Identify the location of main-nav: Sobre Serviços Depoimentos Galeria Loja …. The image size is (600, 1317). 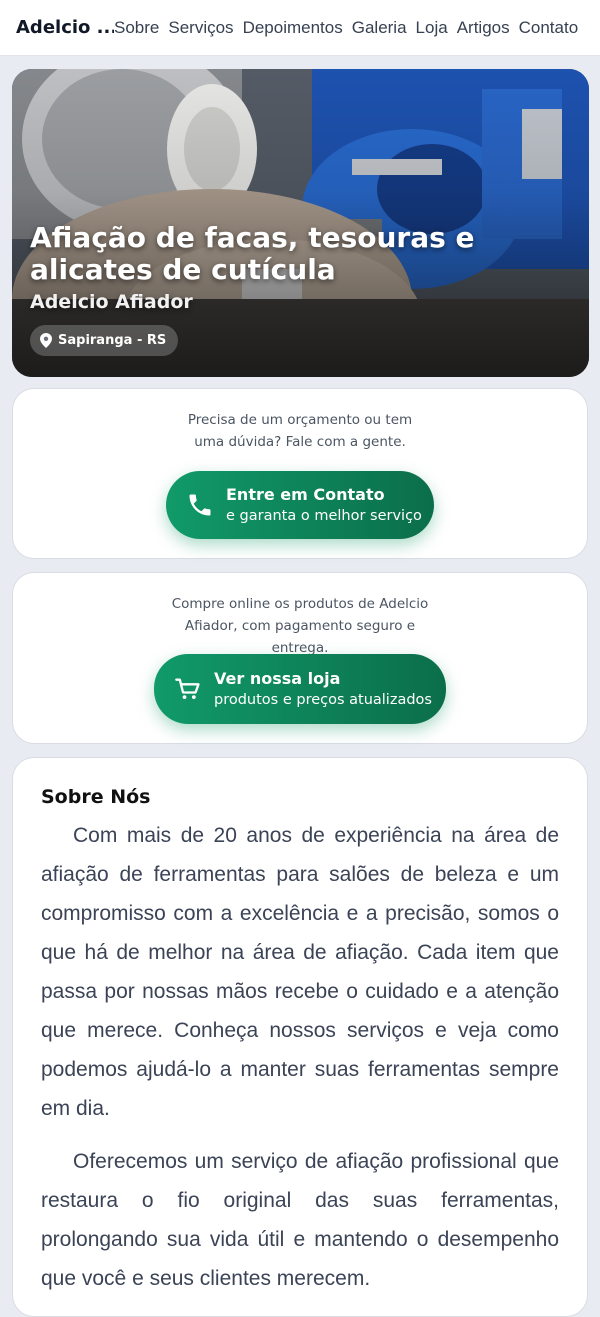
(346, 28).